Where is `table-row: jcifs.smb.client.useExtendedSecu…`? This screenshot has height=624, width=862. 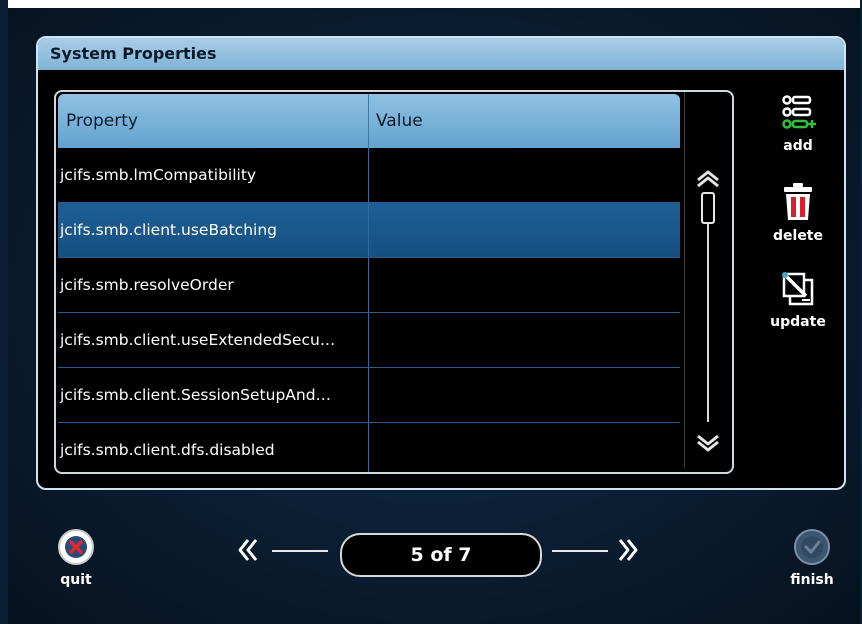
table-row: jcifs.smb.client.useExtendedSecu… is located at coordinates (369, 340).